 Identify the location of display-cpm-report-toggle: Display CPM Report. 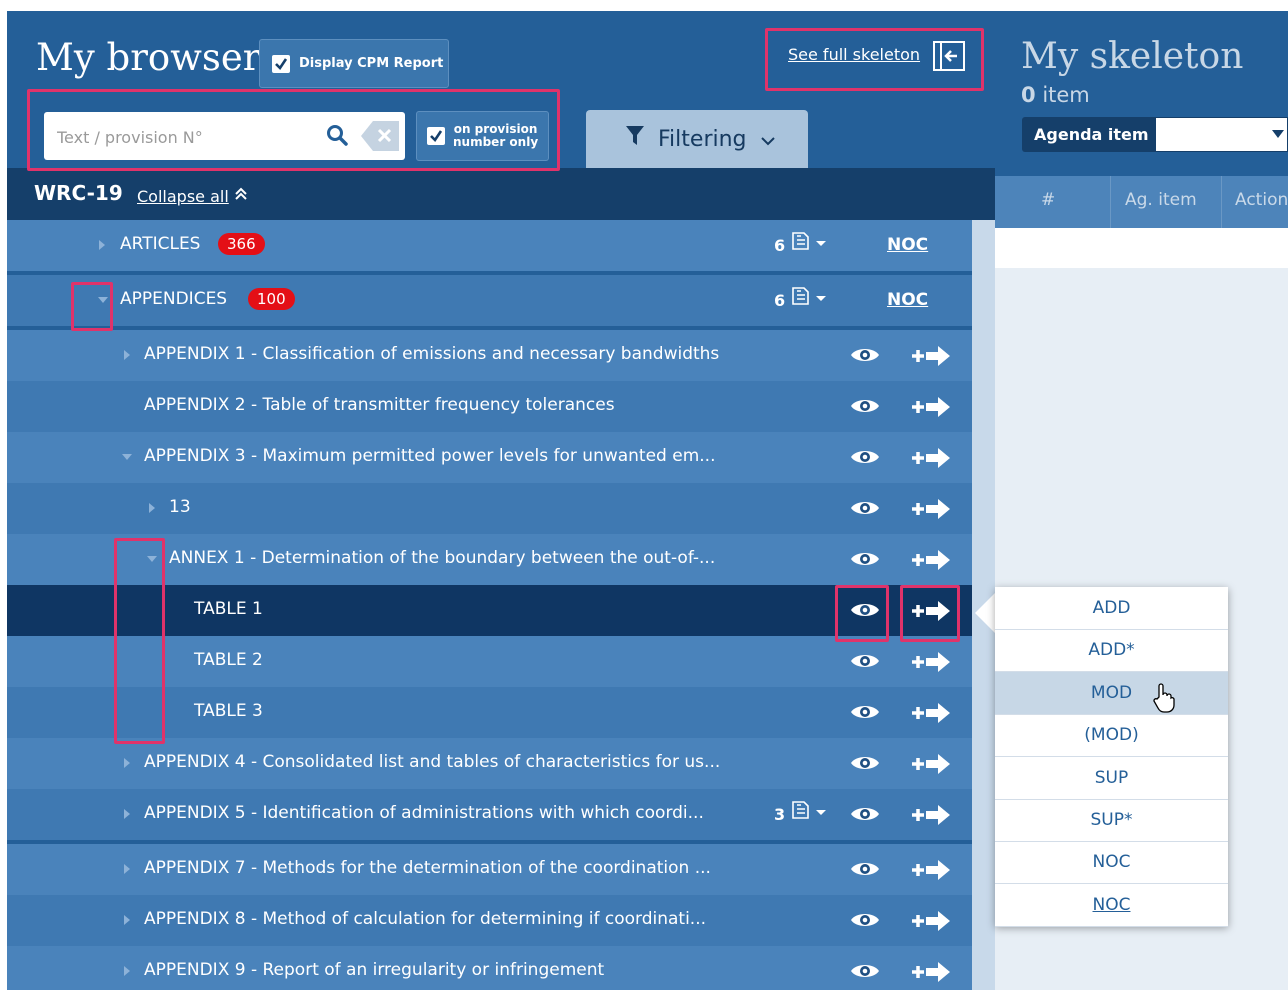
(354, 63).